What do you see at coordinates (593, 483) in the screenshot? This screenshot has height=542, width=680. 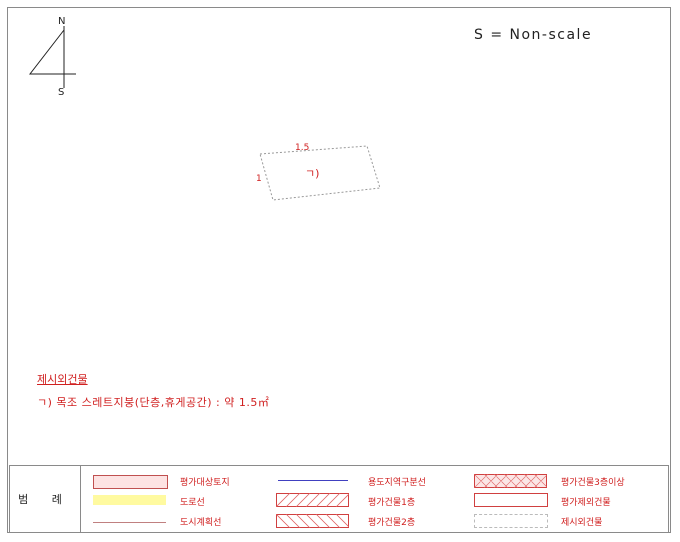 I see `legend-label-bldg-3f: 평가건물3층이상` at bounding box center [593, 483].